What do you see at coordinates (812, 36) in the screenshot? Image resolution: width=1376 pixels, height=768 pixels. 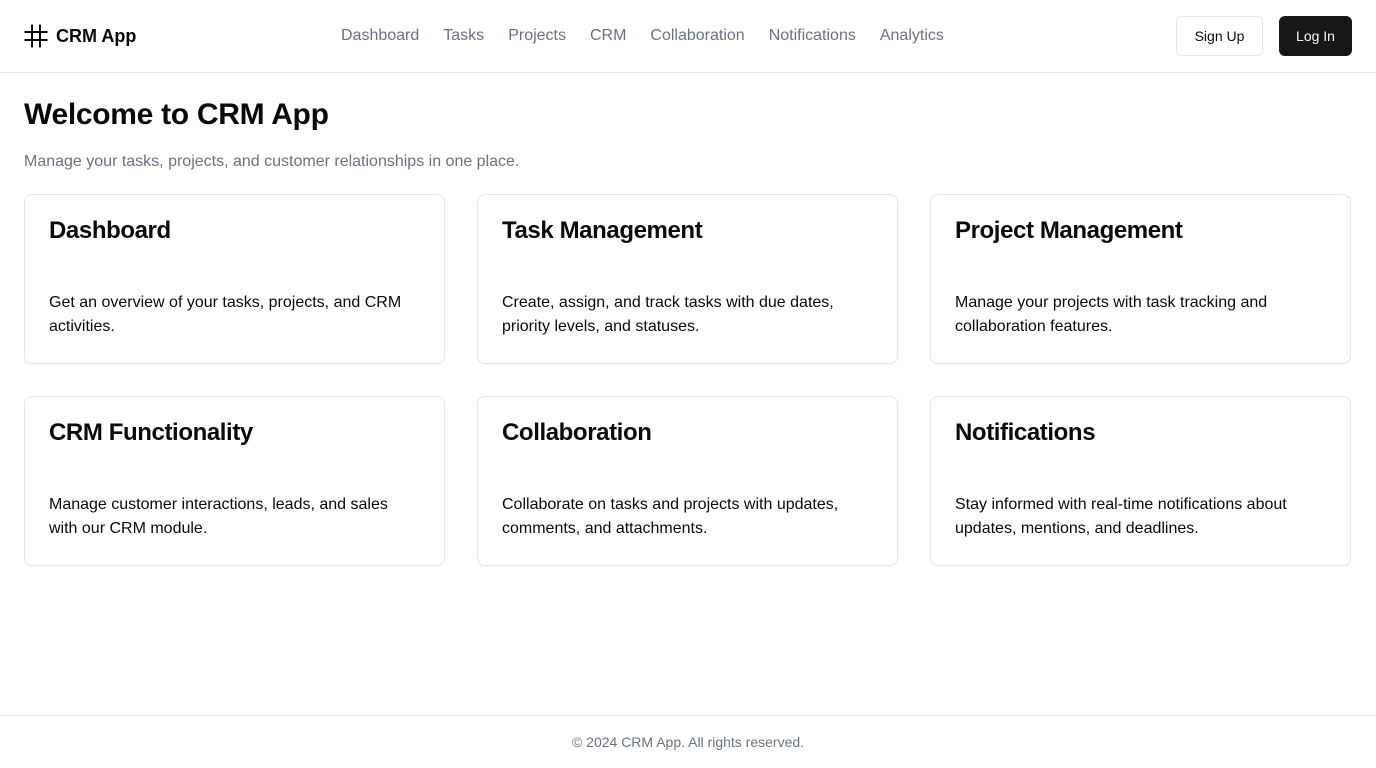 I see `nav-link-notifications: Notifications` at bounding box center [812, 36].